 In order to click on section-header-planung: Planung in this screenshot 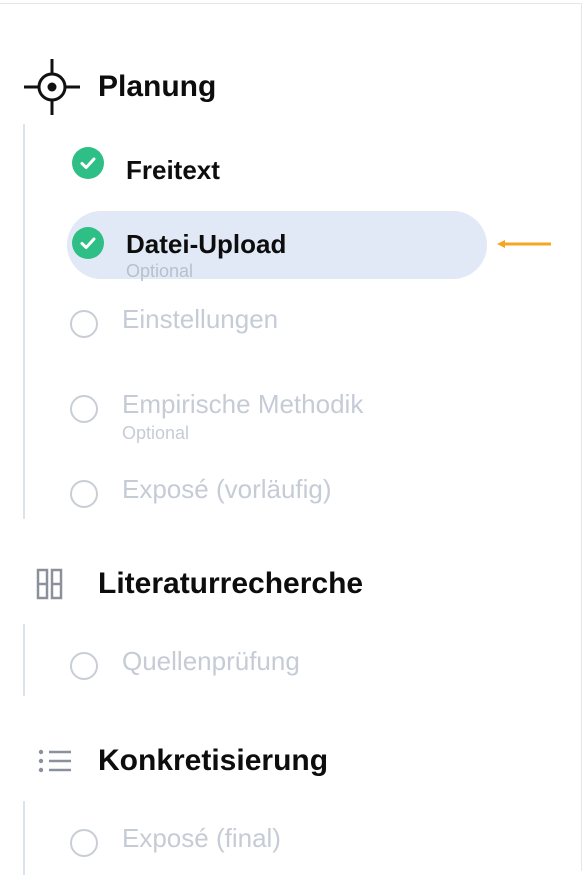, I will do `click(119, 87)`.